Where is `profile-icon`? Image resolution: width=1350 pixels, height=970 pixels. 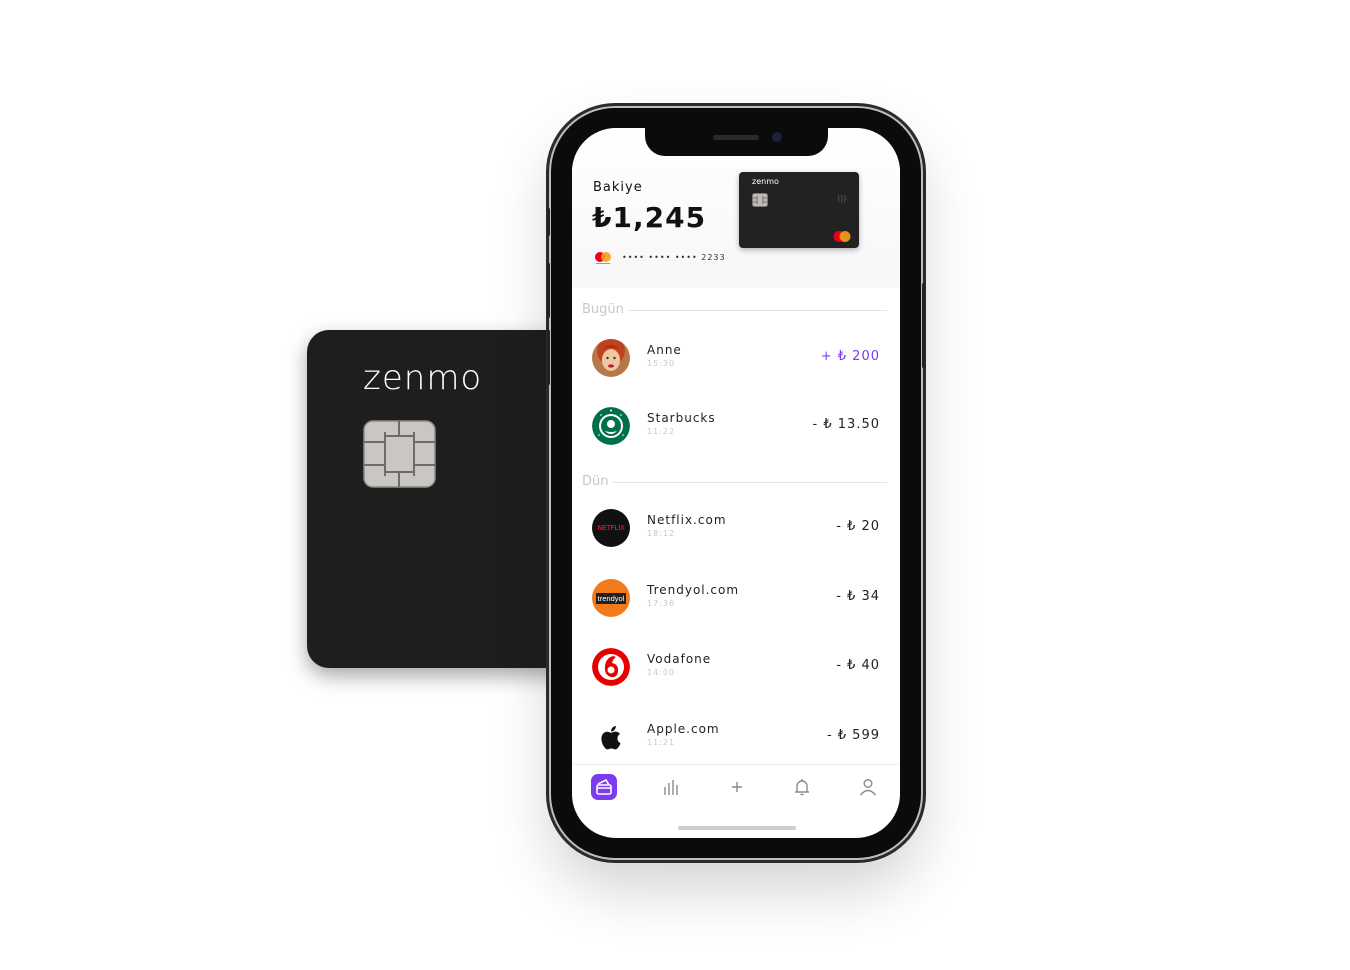
profile-icon is located at coordinates (868, 787).